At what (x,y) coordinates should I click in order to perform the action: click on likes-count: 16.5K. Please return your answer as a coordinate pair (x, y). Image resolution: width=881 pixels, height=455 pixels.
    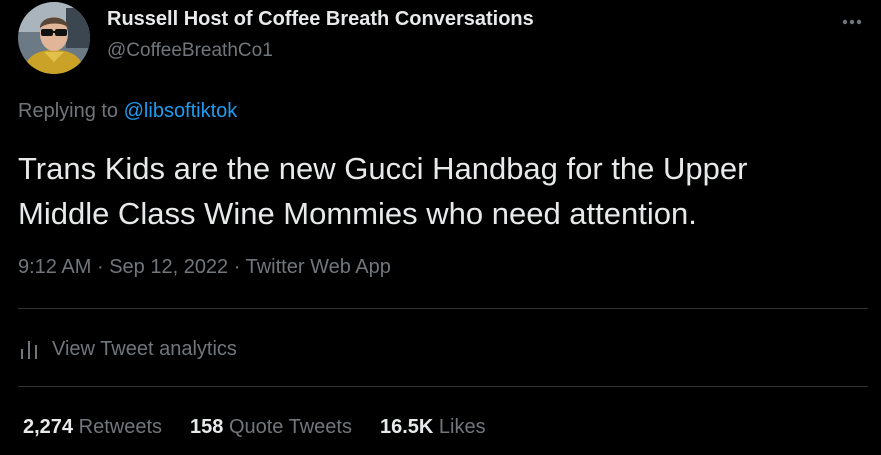
    Looking at the image, I should click on (406, 427).